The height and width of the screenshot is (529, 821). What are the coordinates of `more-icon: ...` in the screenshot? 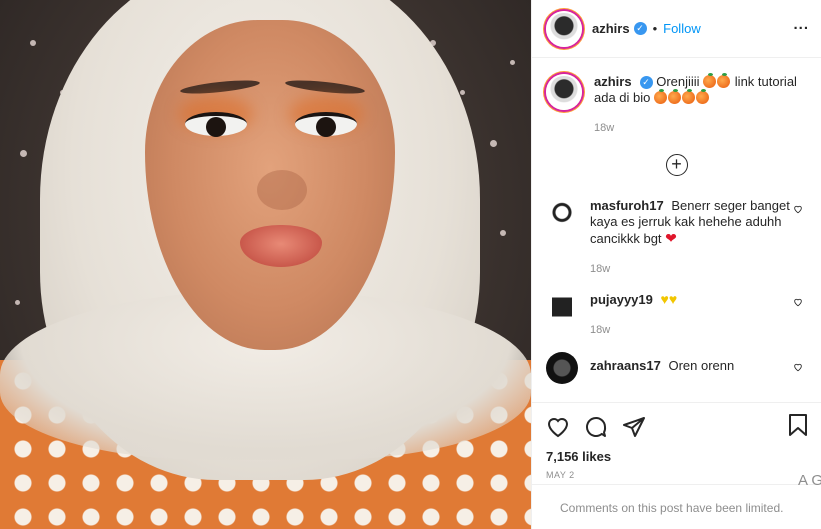 It's located at (801, 24).